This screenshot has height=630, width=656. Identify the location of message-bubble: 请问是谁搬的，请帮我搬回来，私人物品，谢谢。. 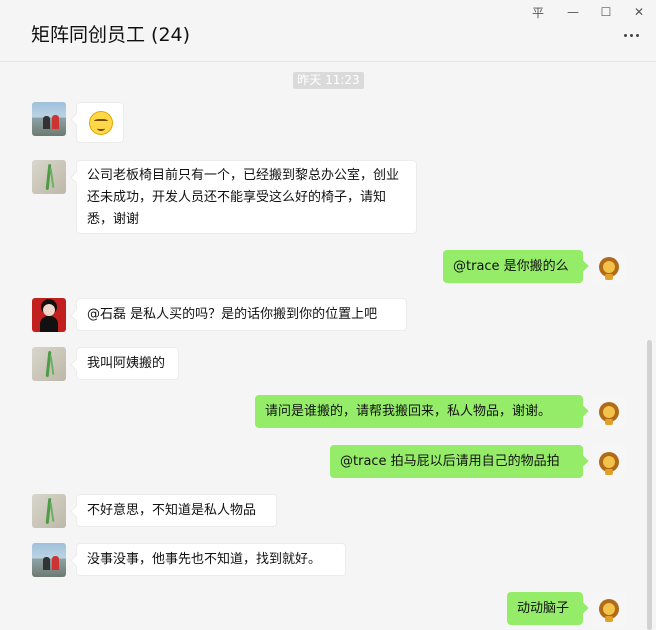
(419, 411).